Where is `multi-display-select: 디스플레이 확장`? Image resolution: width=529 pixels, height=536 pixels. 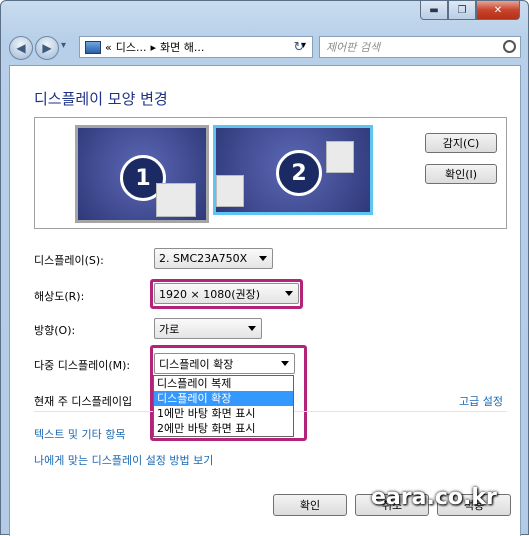
multi-display-select: 디스플레이 확장 is located at coordinates (224, 363).